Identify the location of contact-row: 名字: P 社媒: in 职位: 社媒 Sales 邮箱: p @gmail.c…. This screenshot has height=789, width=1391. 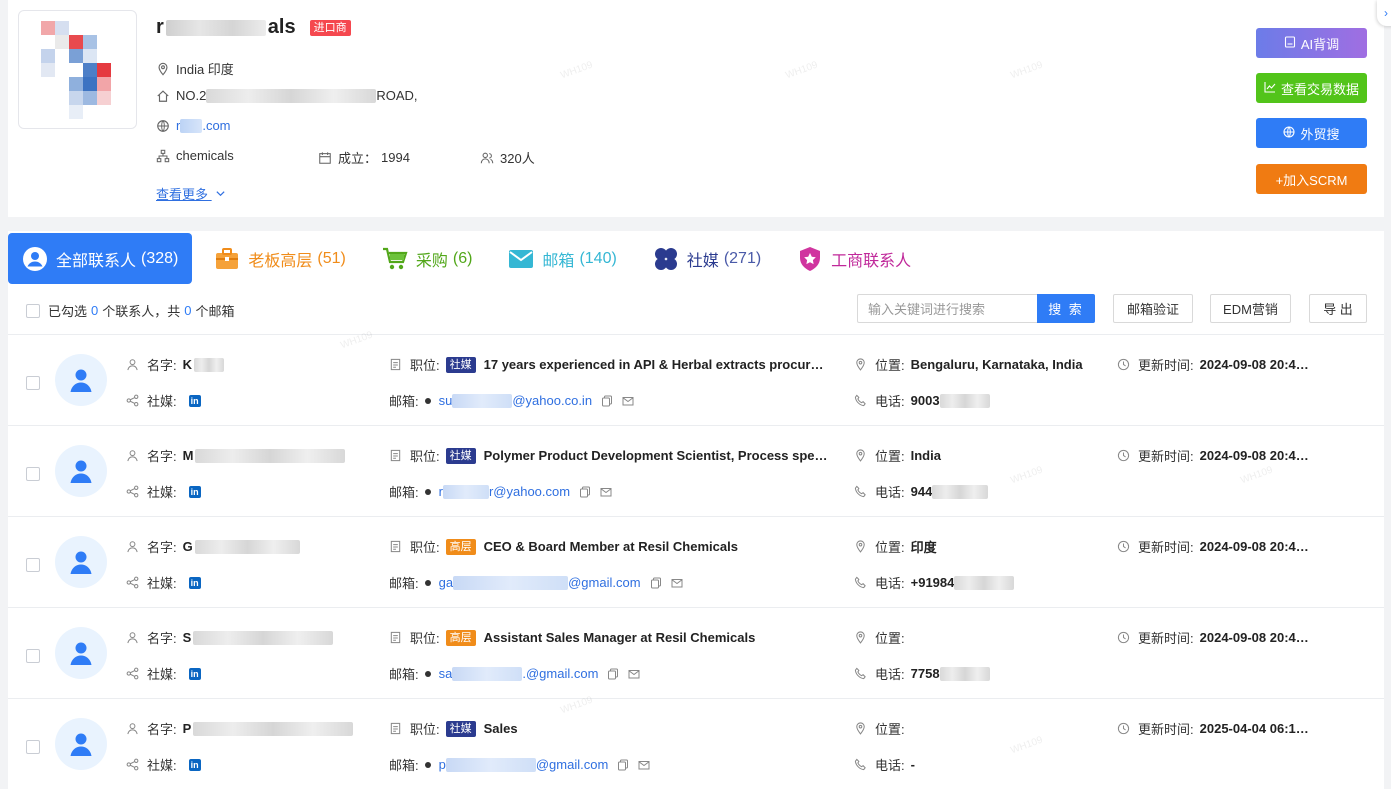
(696, 743).